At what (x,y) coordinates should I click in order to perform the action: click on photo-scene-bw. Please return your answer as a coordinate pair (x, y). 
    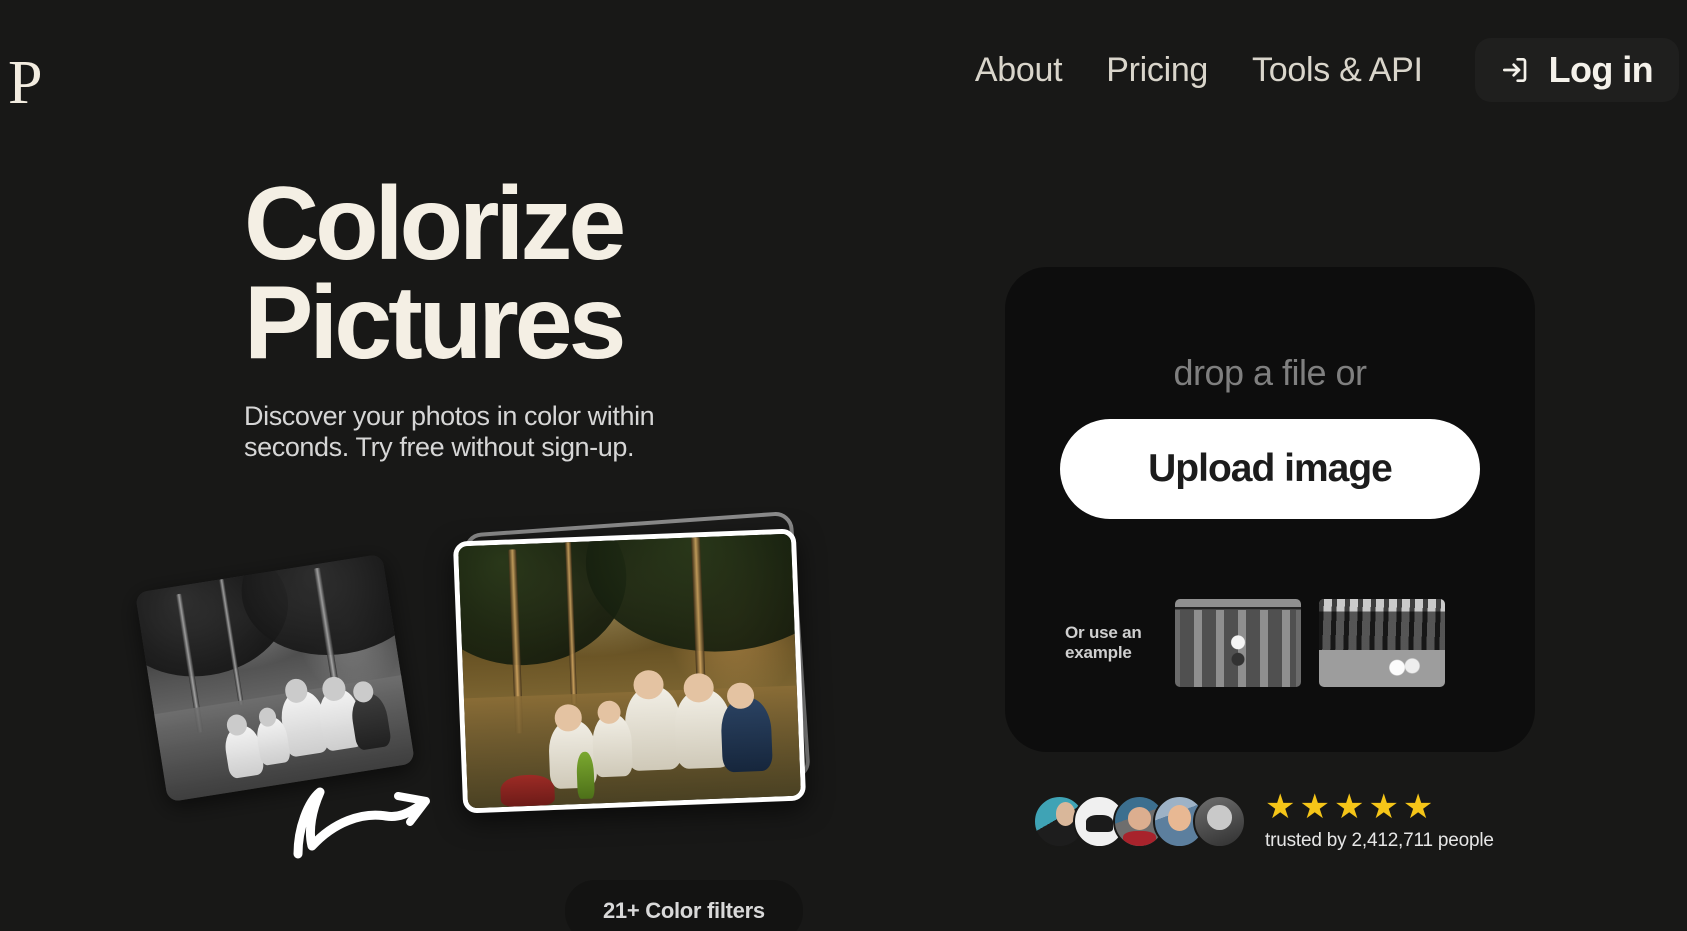
    Looking at the image, I should click on (275, 678).